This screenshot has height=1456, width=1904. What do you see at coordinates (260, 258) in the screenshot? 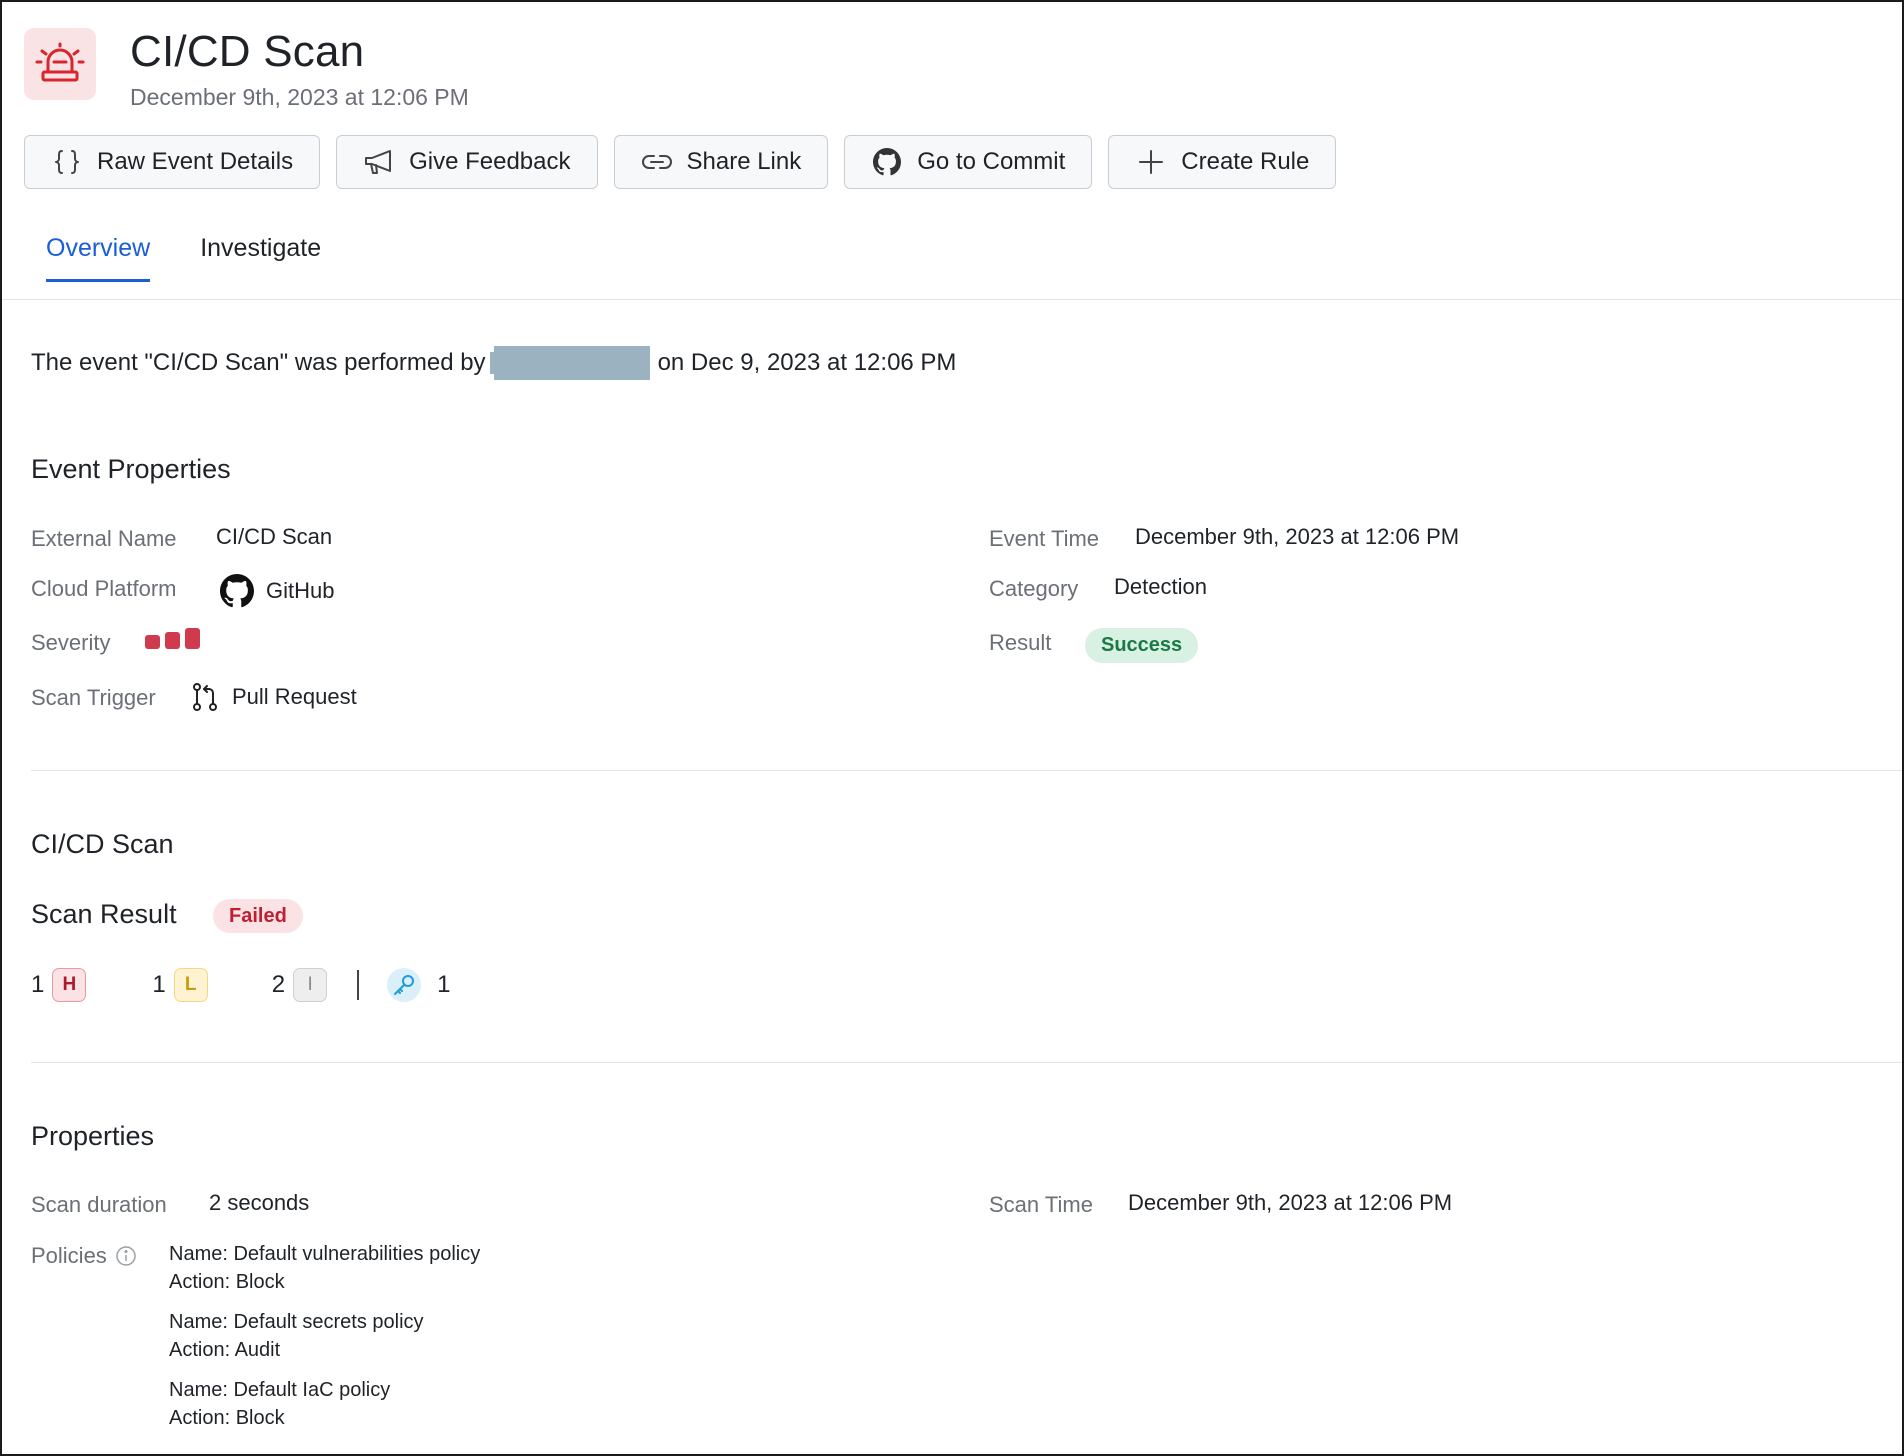
I see `tab-investigate: Investigate` at bounding box center [260, 258].